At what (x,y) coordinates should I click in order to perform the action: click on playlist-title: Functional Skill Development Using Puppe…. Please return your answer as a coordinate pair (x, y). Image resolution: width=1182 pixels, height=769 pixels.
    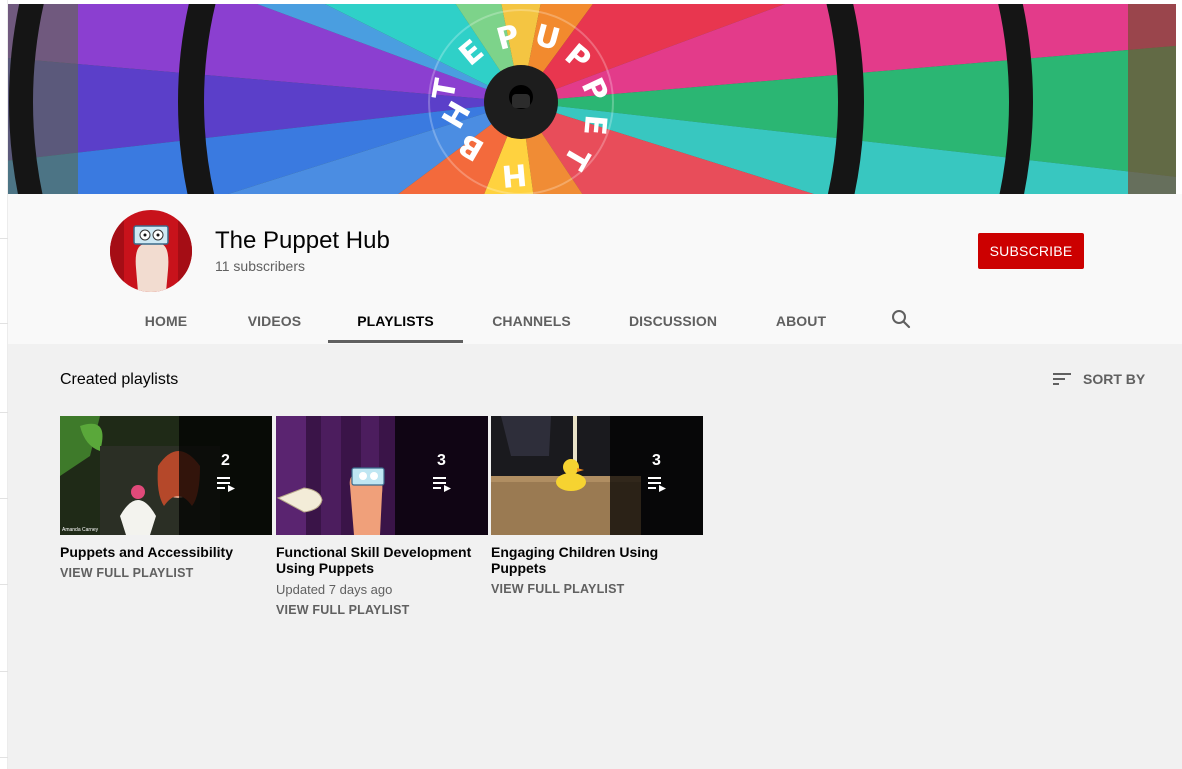
    Looking at the image, I should click on (382, 560).